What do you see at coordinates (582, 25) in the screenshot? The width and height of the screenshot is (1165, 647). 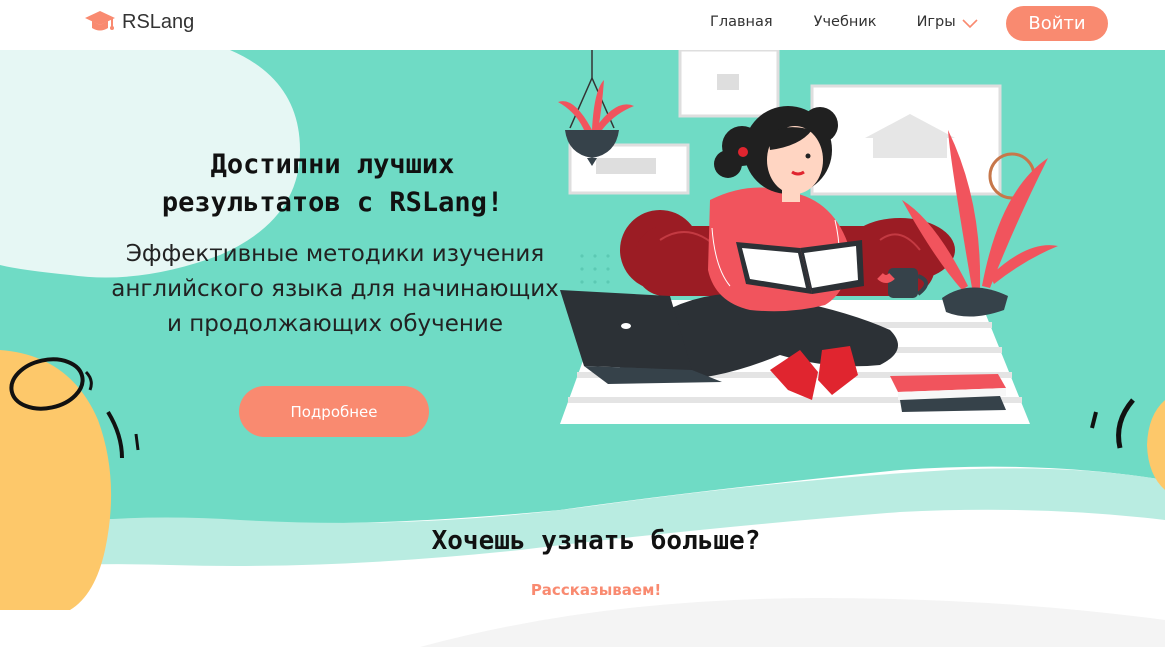 I see `site-header: RSLang Главная Учебник Игры Войти` at bounding box center [582, 25].